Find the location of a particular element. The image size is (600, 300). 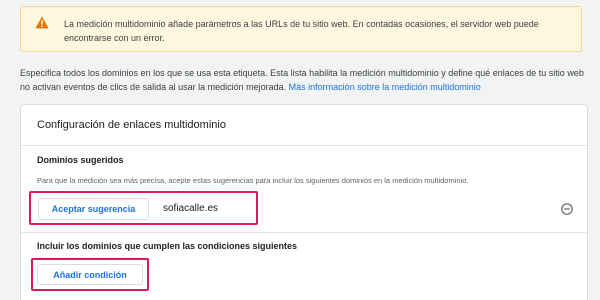

suggested-domain: sofiacalle.es is located at coordinates (191, 208).